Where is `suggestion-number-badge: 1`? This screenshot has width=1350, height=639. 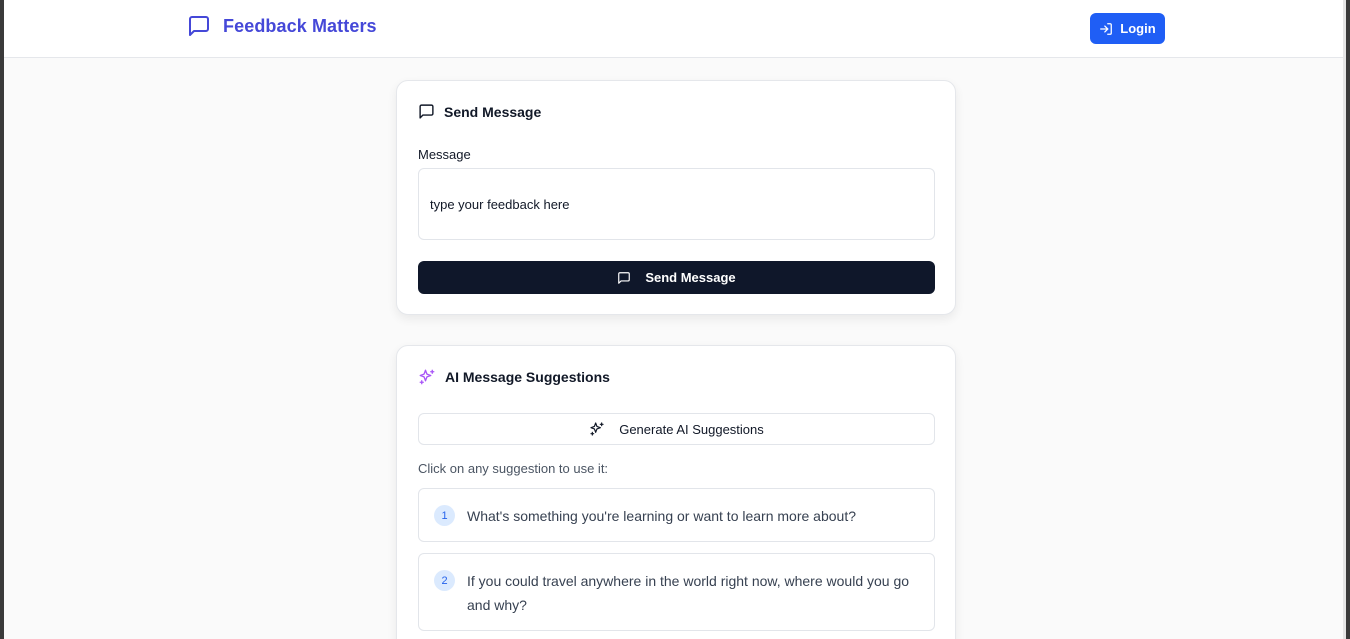
suggestion-number-badge: 1 is located at coordinates (444, 515).